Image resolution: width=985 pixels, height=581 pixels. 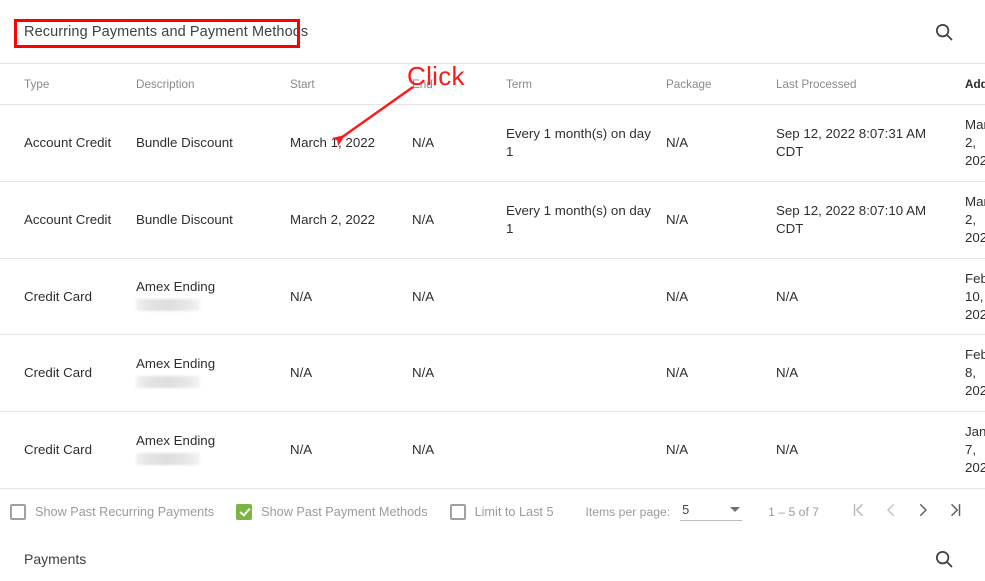 I want to click on chevron-down-icon, so click(x=735, y=510).